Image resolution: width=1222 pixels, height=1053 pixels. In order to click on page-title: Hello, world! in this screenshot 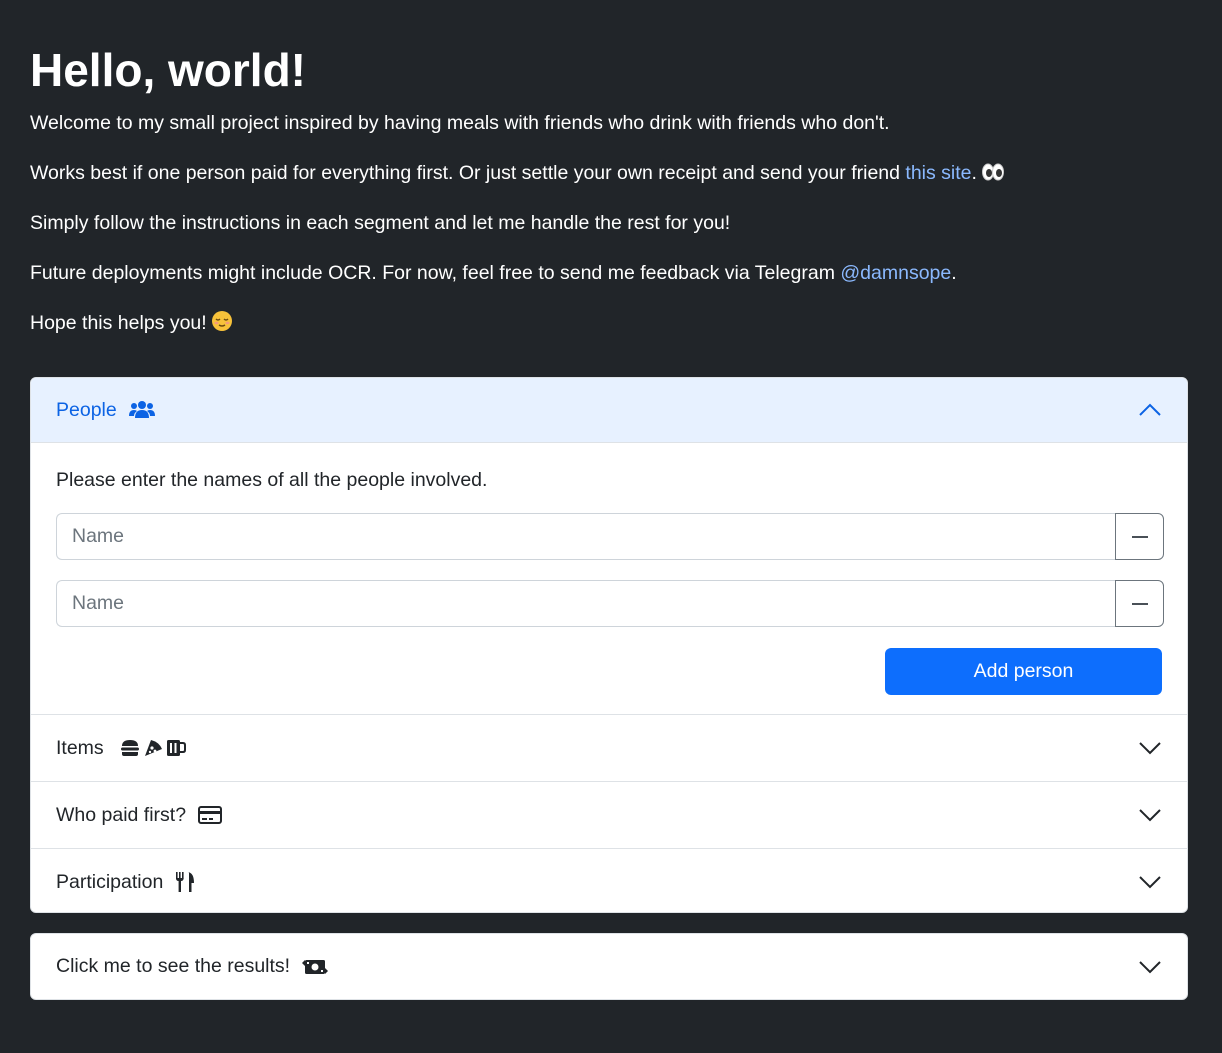, I will do `click(168, 70)`.